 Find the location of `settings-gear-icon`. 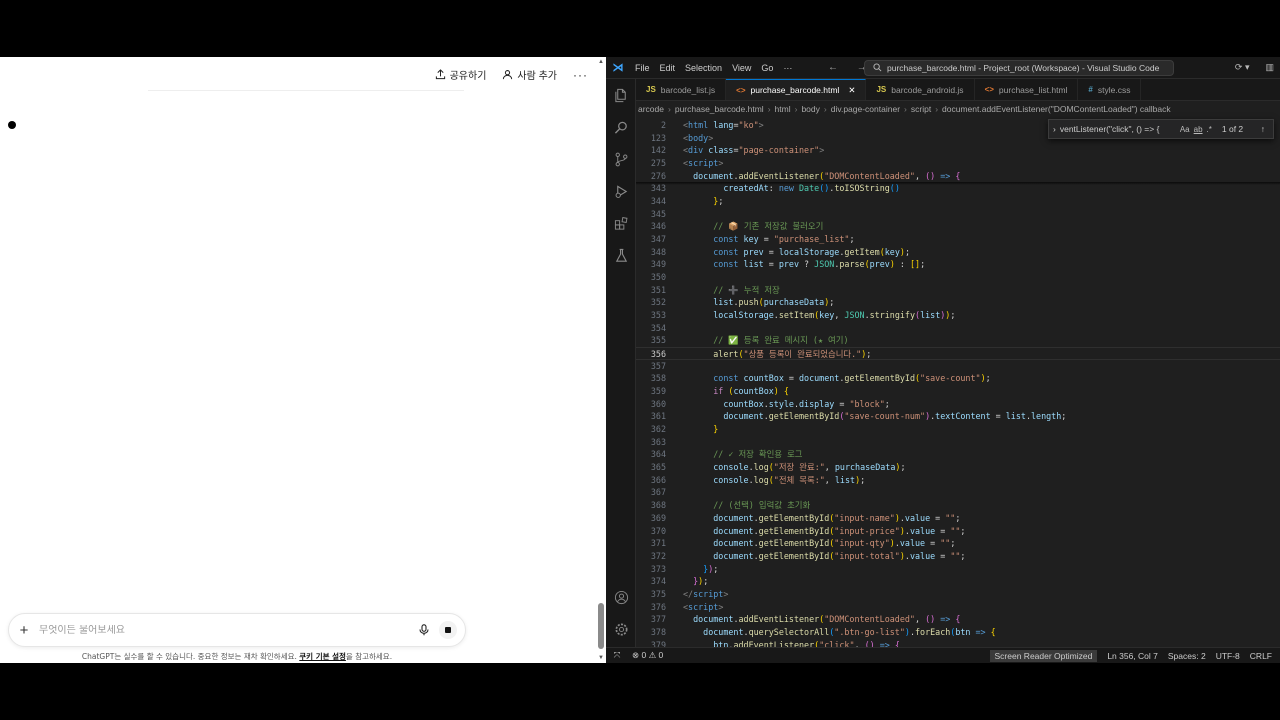

settings-gear-icon is located at coordinates (621, 629).